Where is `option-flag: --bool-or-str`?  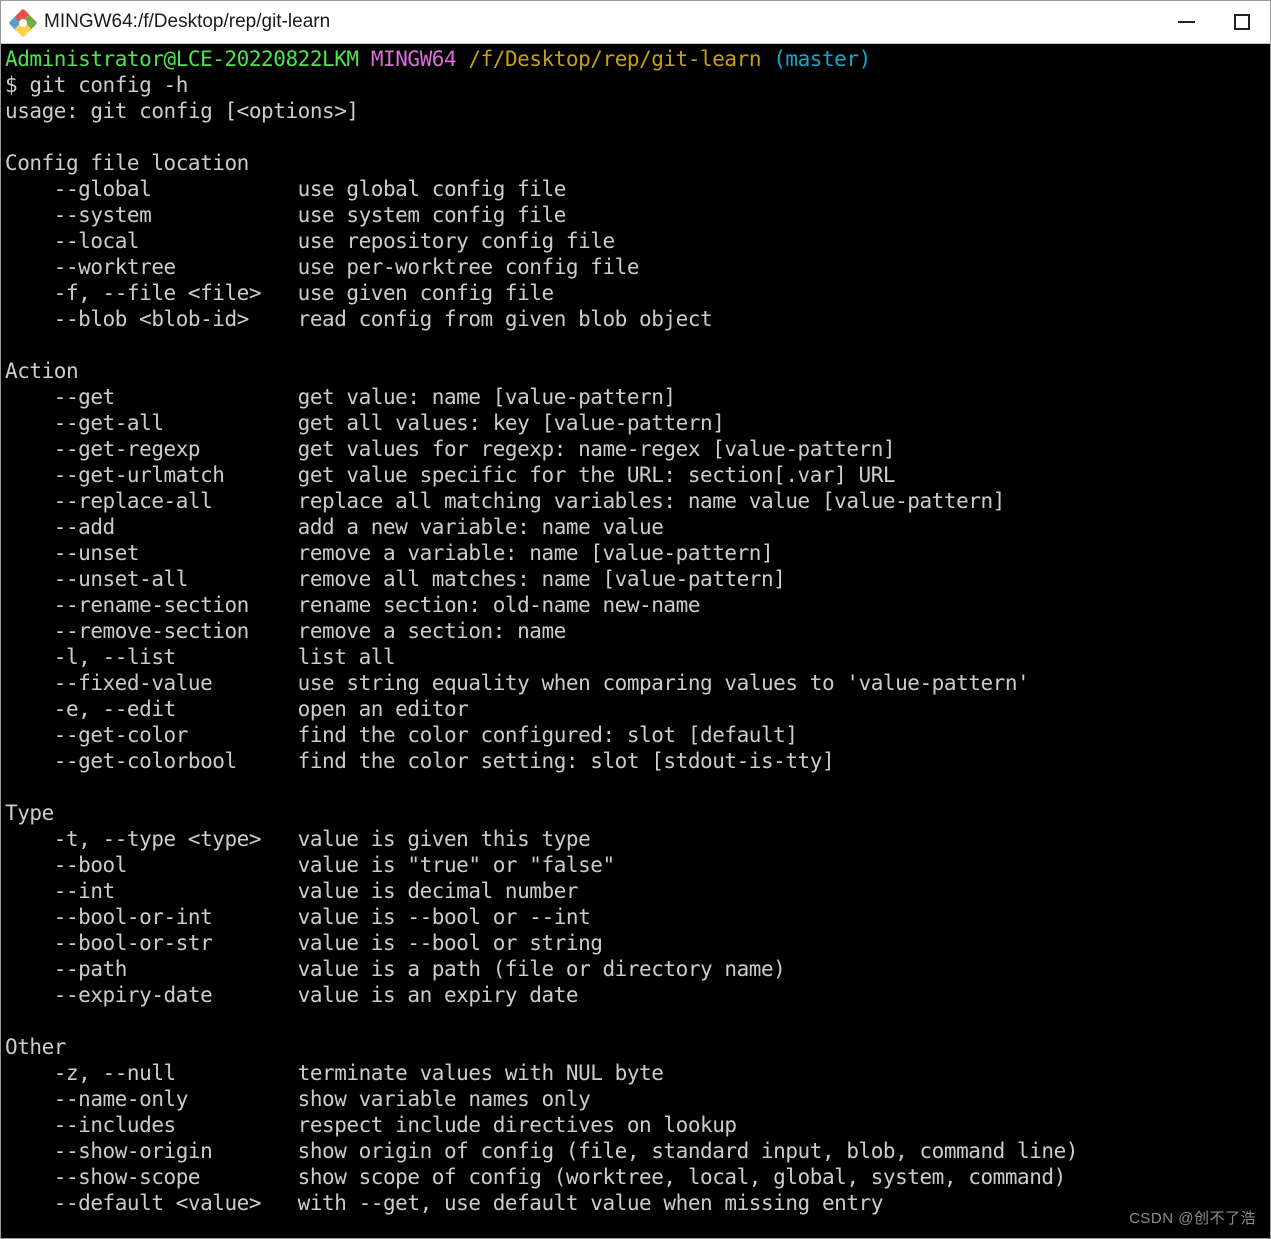 option-flag: --bool-or-str is located at coordinates (151, 943).